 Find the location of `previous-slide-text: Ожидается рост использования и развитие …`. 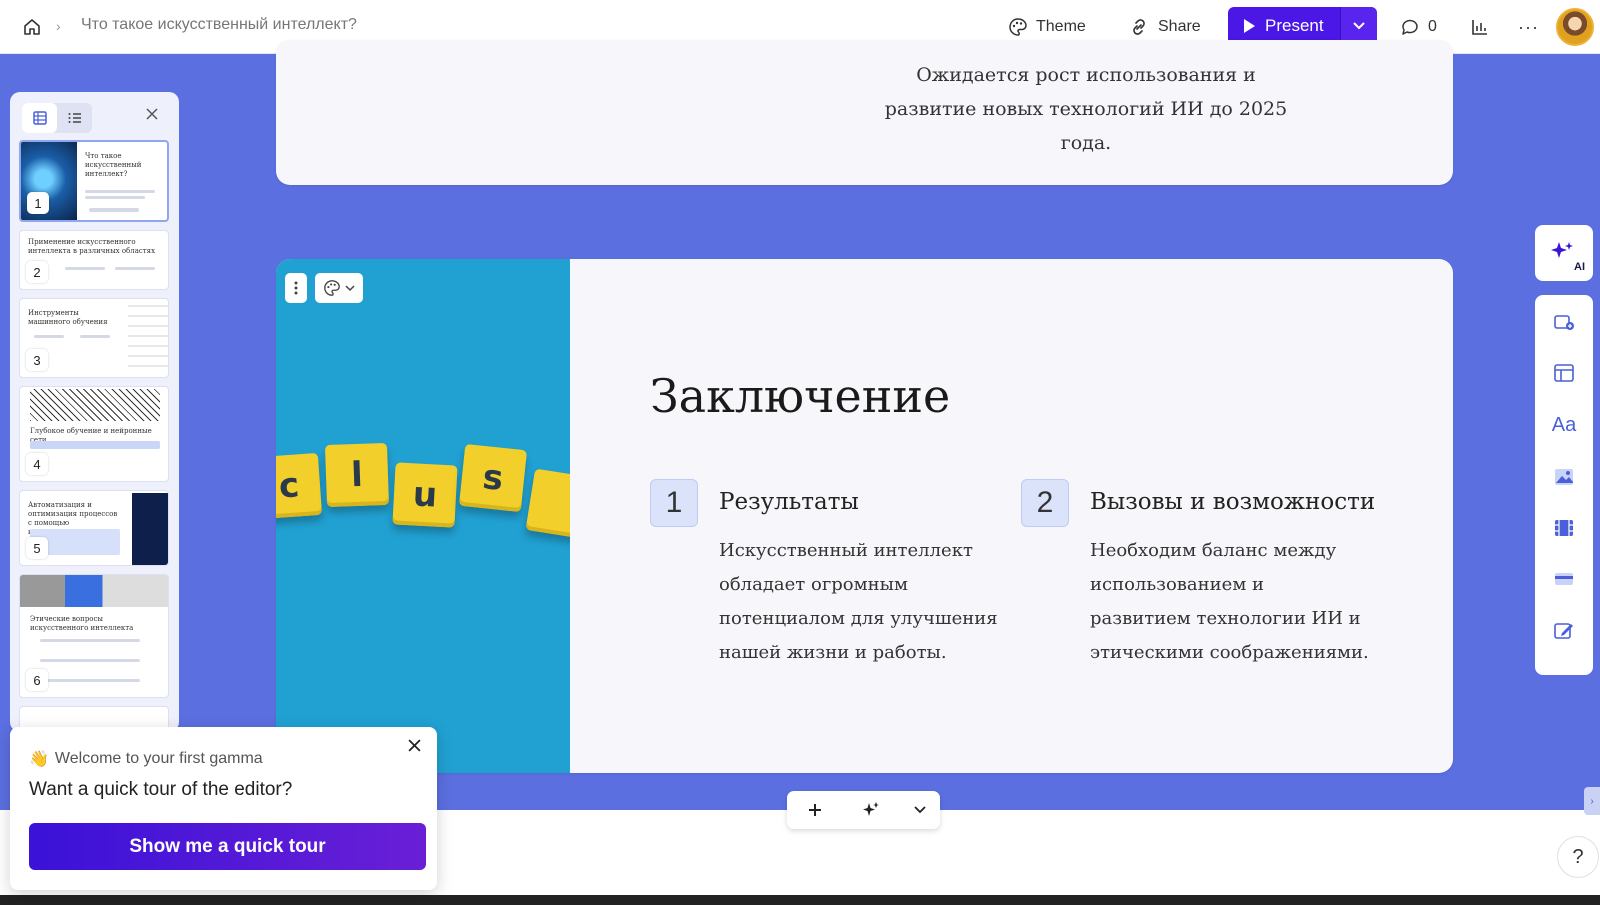

previous-slide-text: Ожидается рост использования и развитие … is located at coordinates (1086, 109).